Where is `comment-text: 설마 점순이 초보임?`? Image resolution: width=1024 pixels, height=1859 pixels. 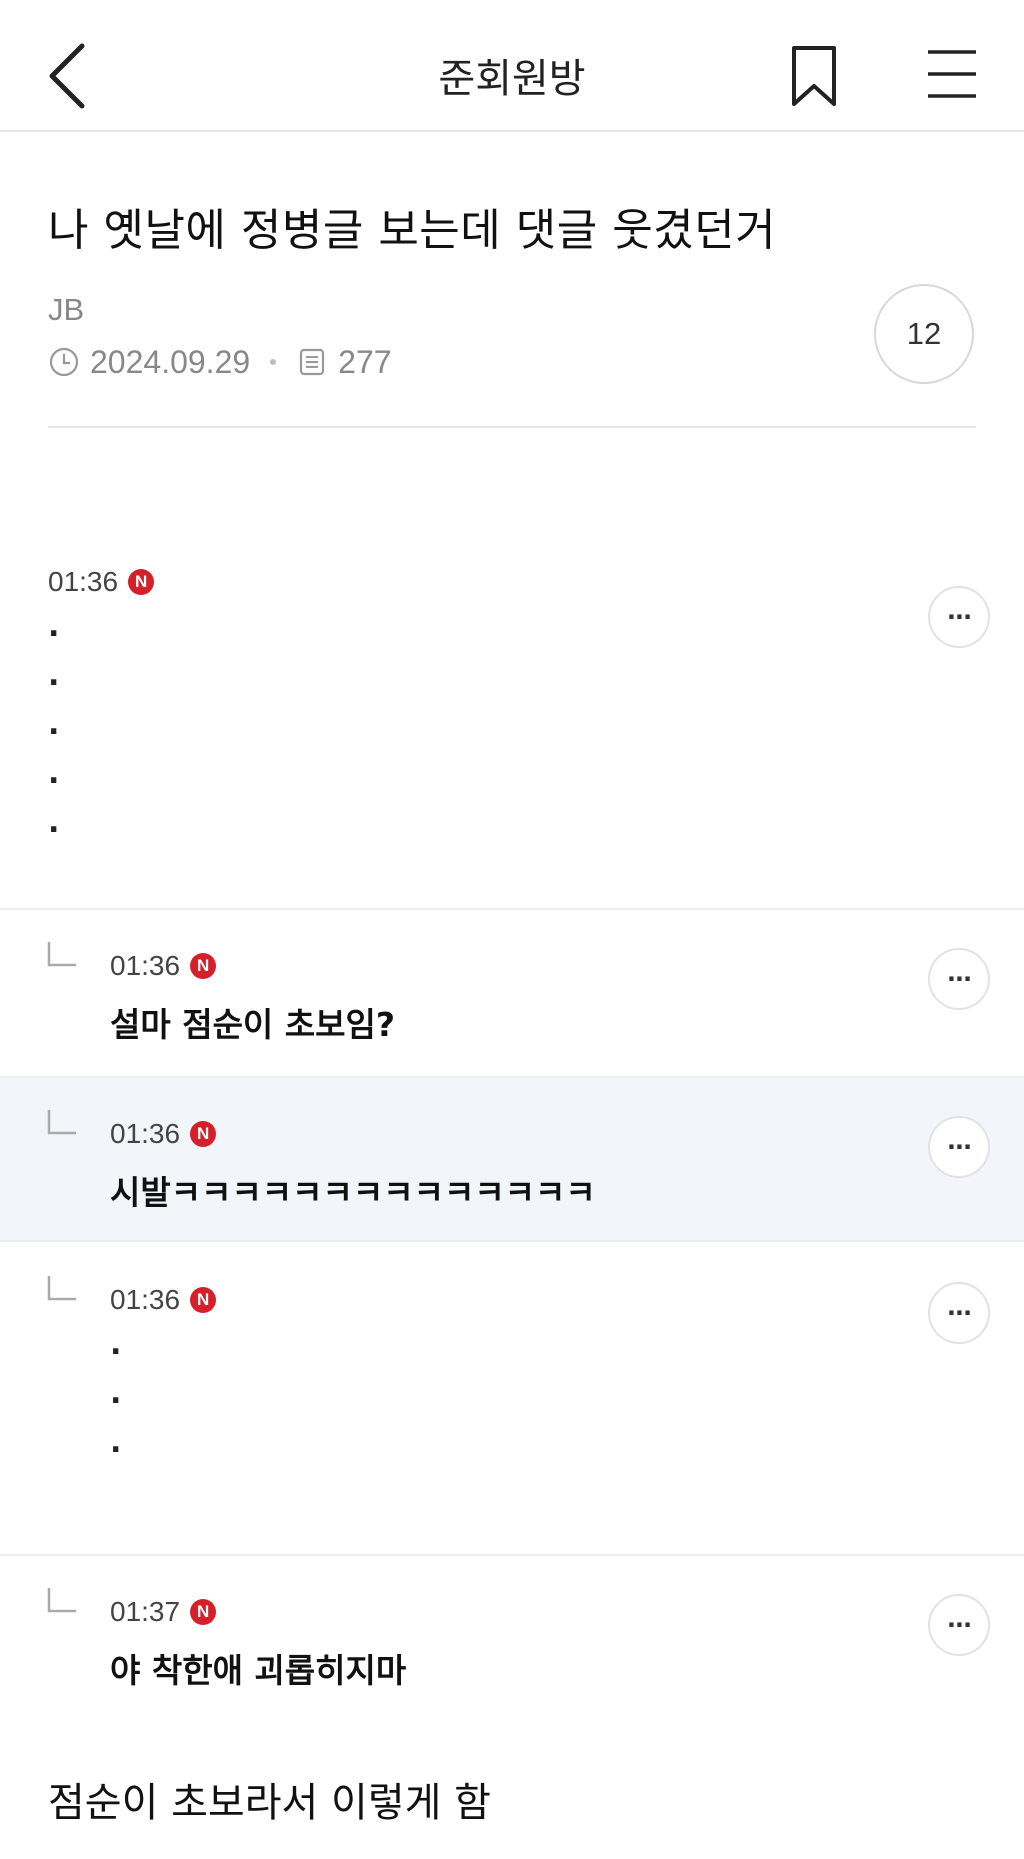
comment-text: 설마 점순이 초보임? is located at coordinates (253, 1024).